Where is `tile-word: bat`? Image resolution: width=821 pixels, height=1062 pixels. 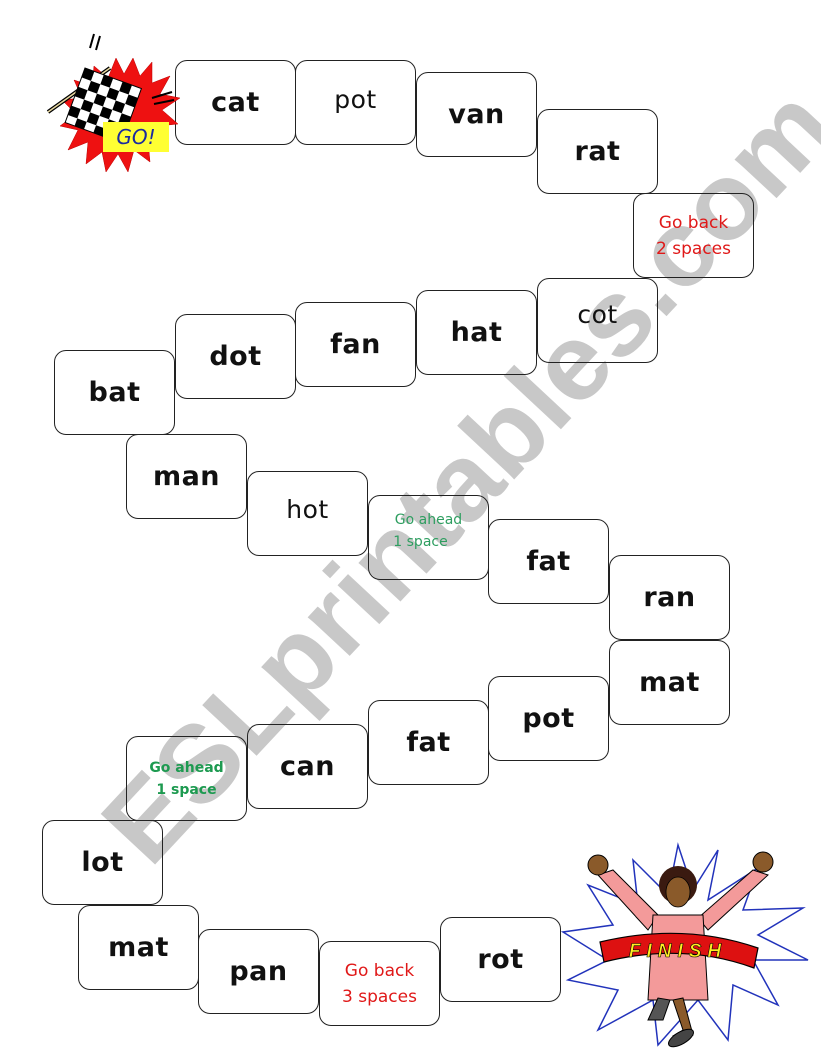
tile-word: bat is located at coordinates (114, 392).